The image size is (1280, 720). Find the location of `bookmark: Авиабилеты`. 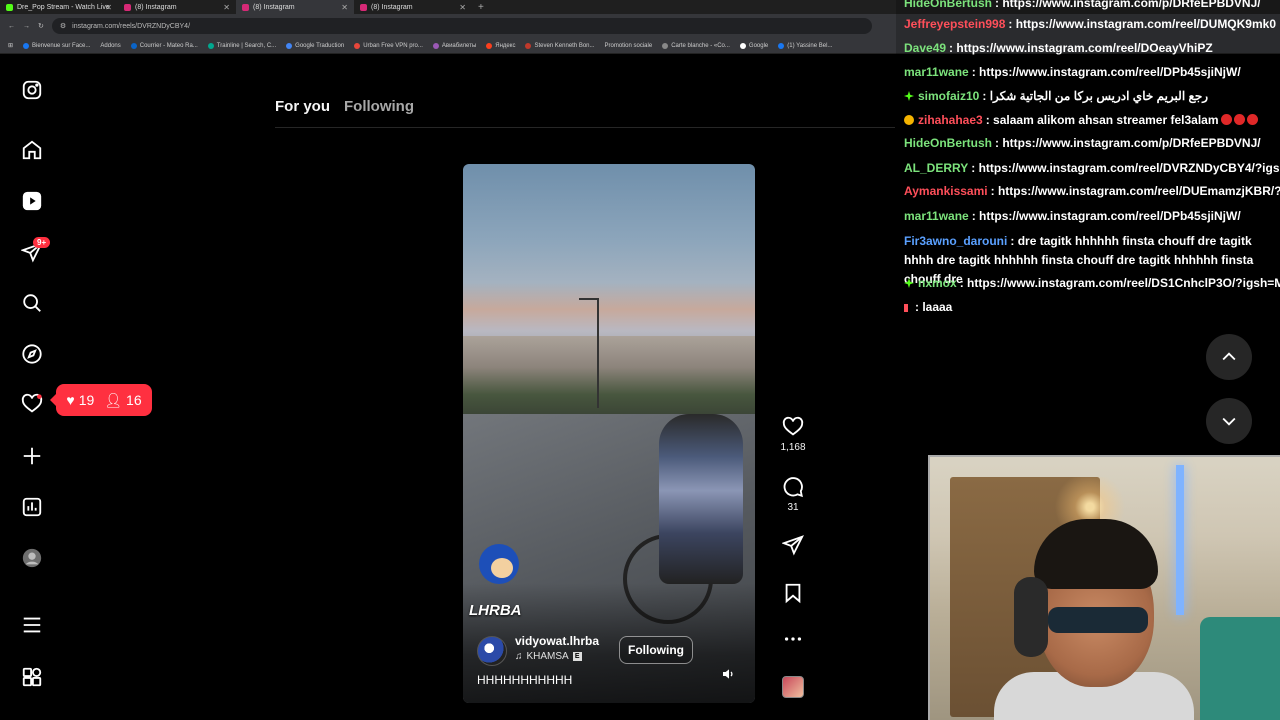

bookmark: Авиабилеты is located at coordinates (454, 45).